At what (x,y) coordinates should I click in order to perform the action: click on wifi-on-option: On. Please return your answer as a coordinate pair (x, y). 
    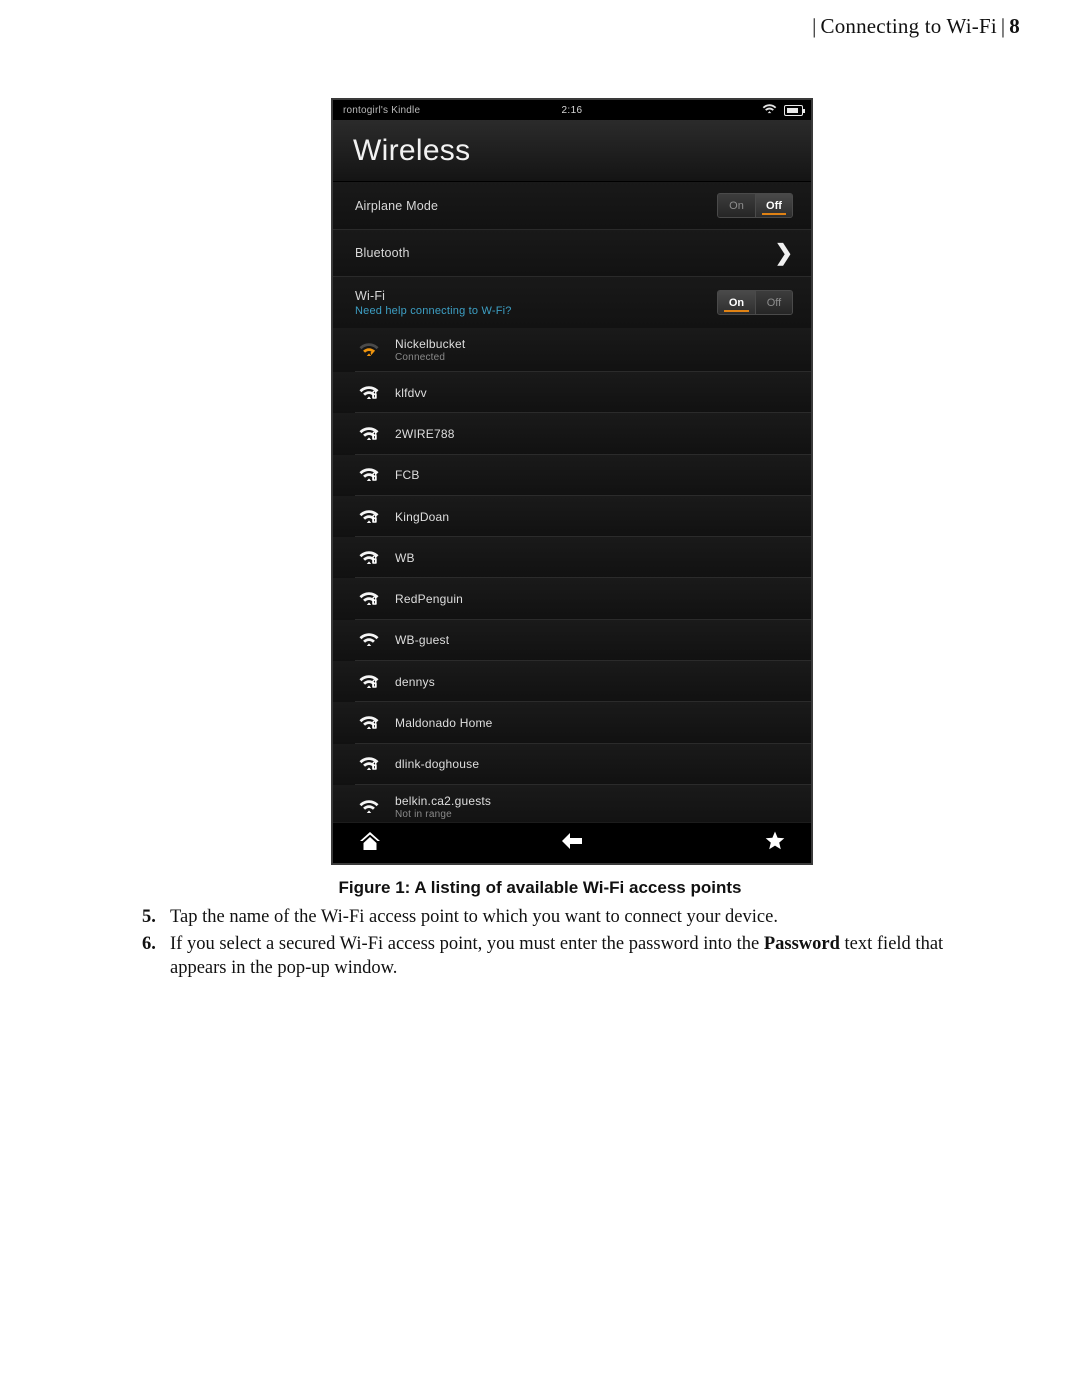
    Looking at the image, I should click on (736, 302).